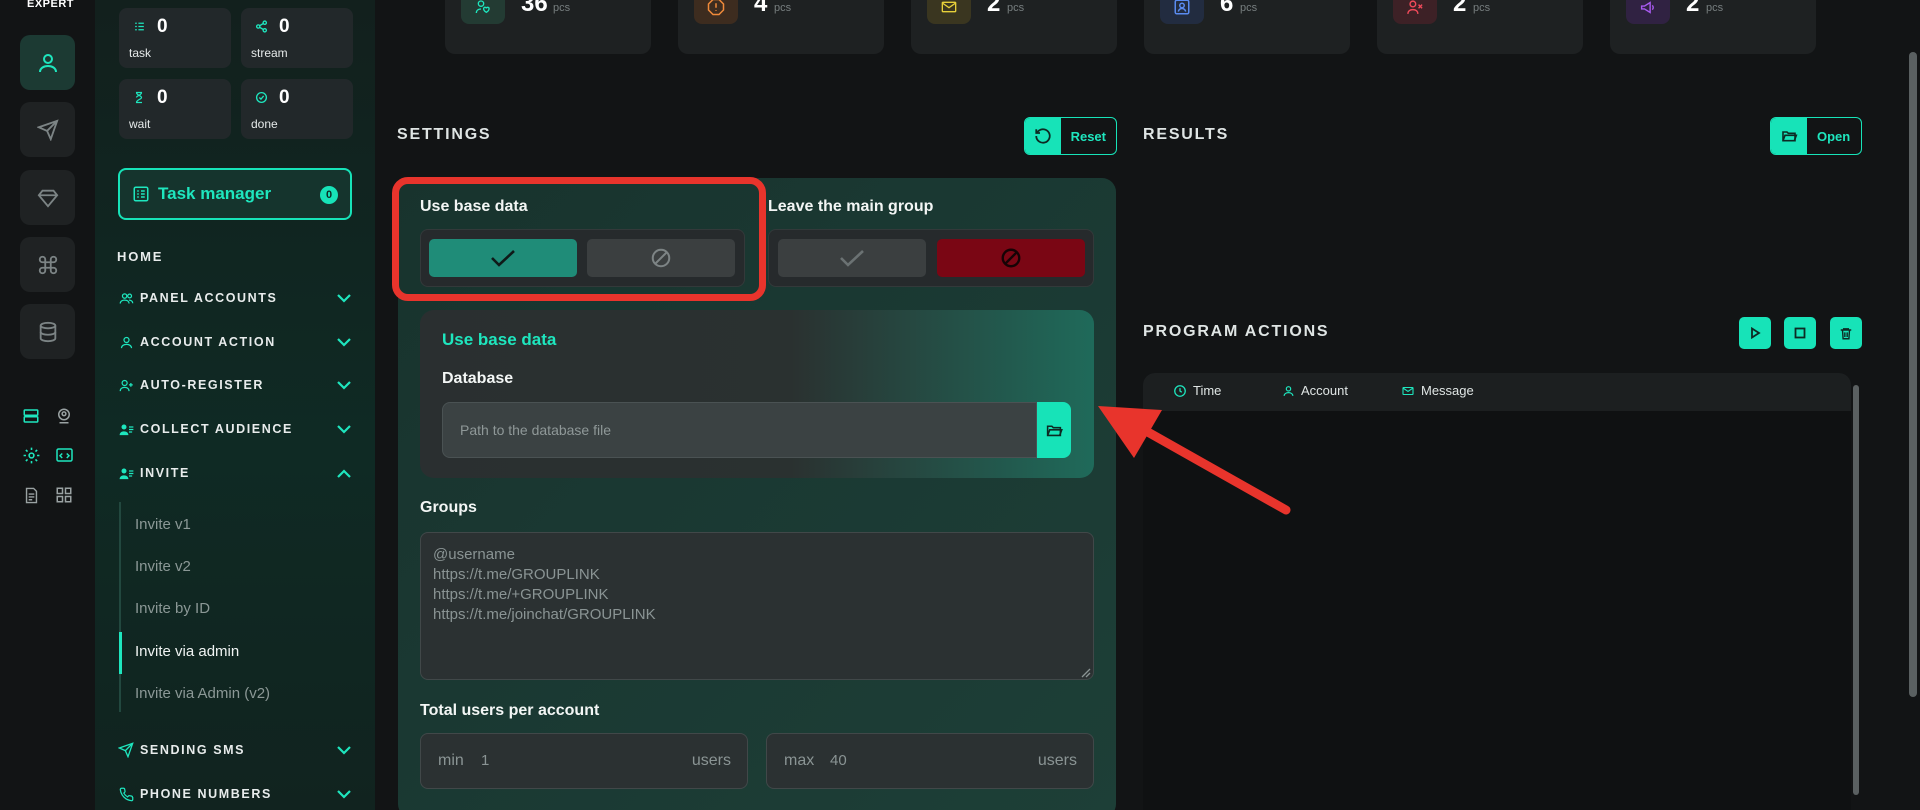 This screenshot has height=810, width=1920. What do you see at coordinates (851, 206) in the screenshot?
I see `leave-main-group-title: Leave the main group` at bounding box center [851, 206].